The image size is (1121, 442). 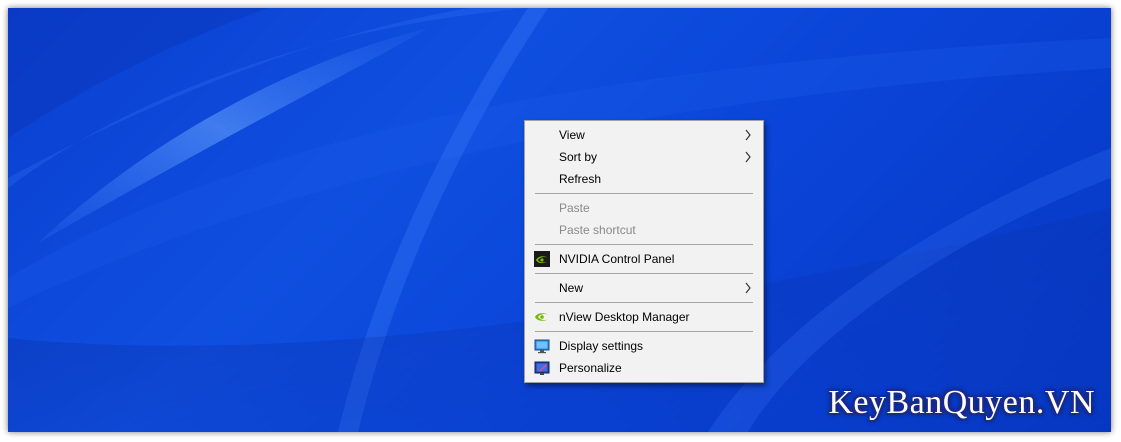 What do you see at coordinates (644, 157) in the screenshot?
I see `menu-item-sort-by: Sort by` at bounding box center [644, 157].